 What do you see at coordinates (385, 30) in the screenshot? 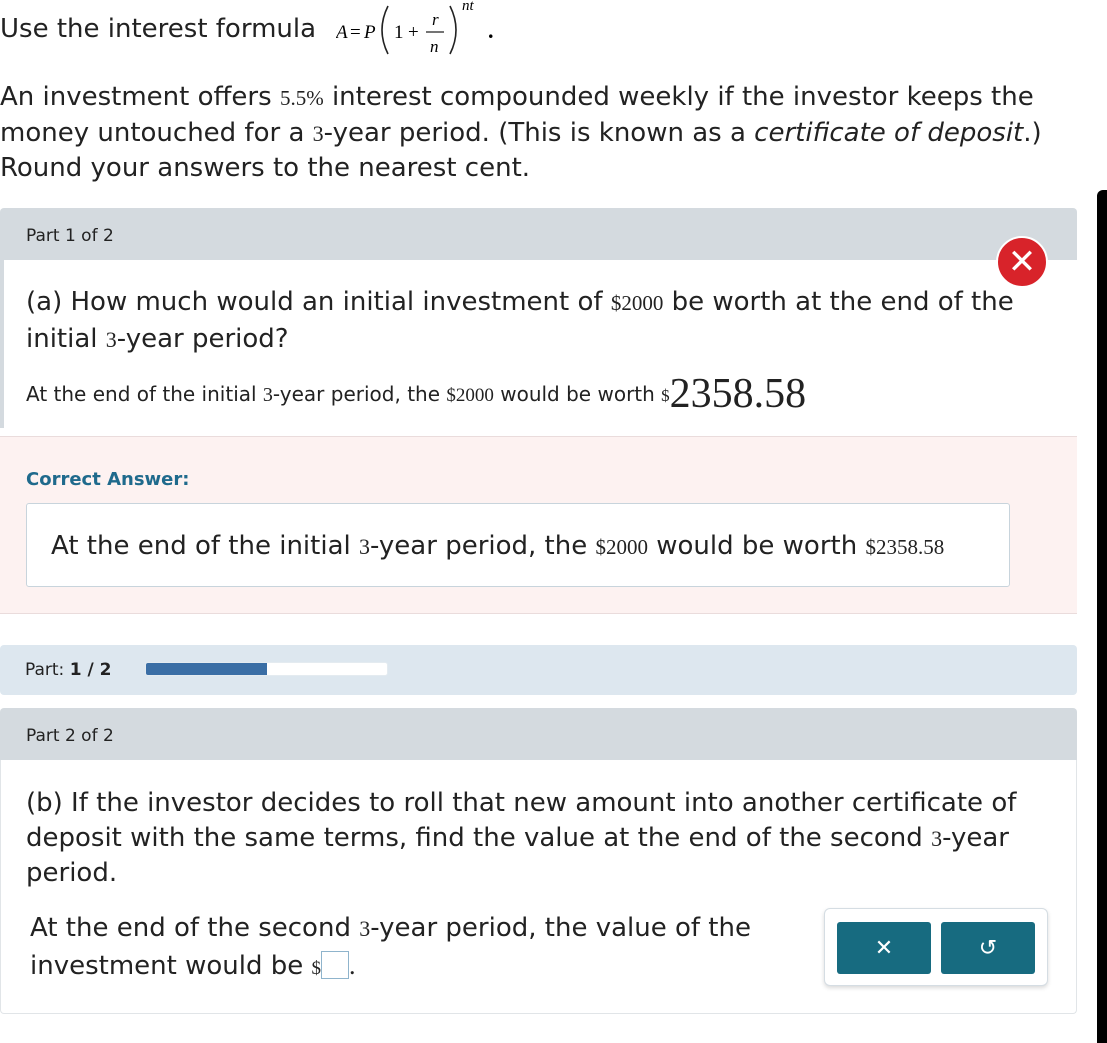
I see `formula-left-paren` at bounding box center [385, 30].